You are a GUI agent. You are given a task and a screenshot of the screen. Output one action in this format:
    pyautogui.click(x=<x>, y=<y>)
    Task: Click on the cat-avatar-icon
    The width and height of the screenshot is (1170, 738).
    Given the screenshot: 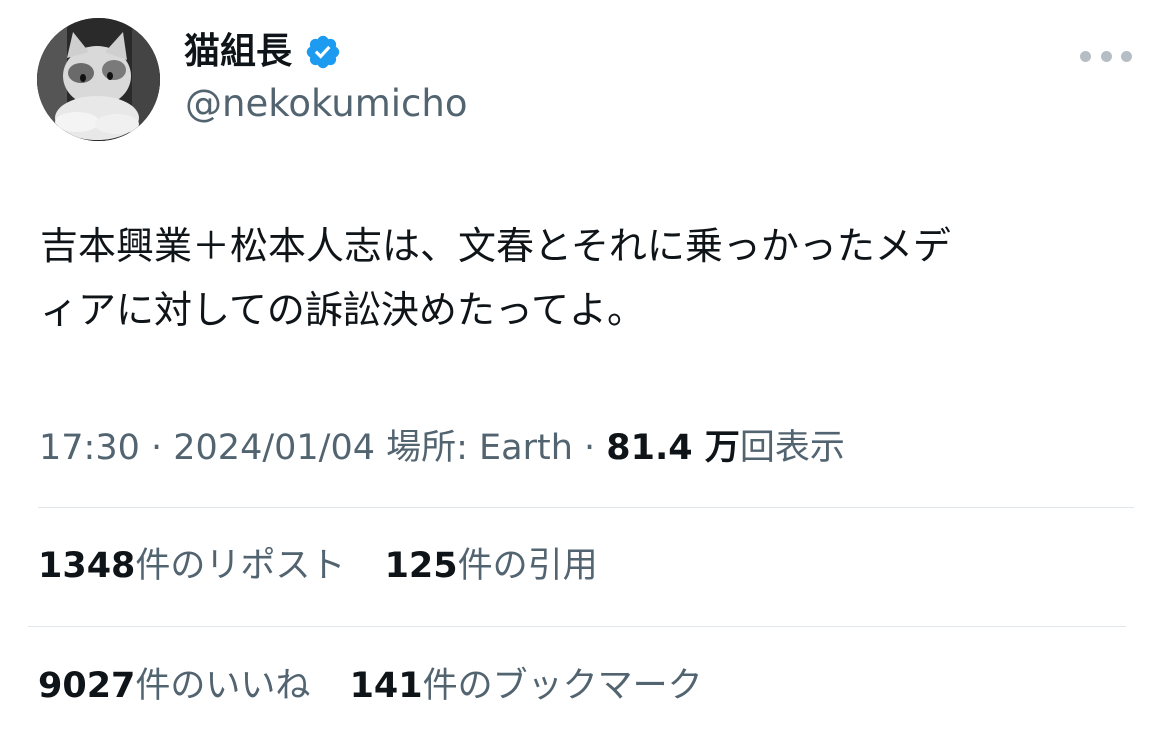 What is the action you would take?
    pyautogui.click(x=98, y=79)
    